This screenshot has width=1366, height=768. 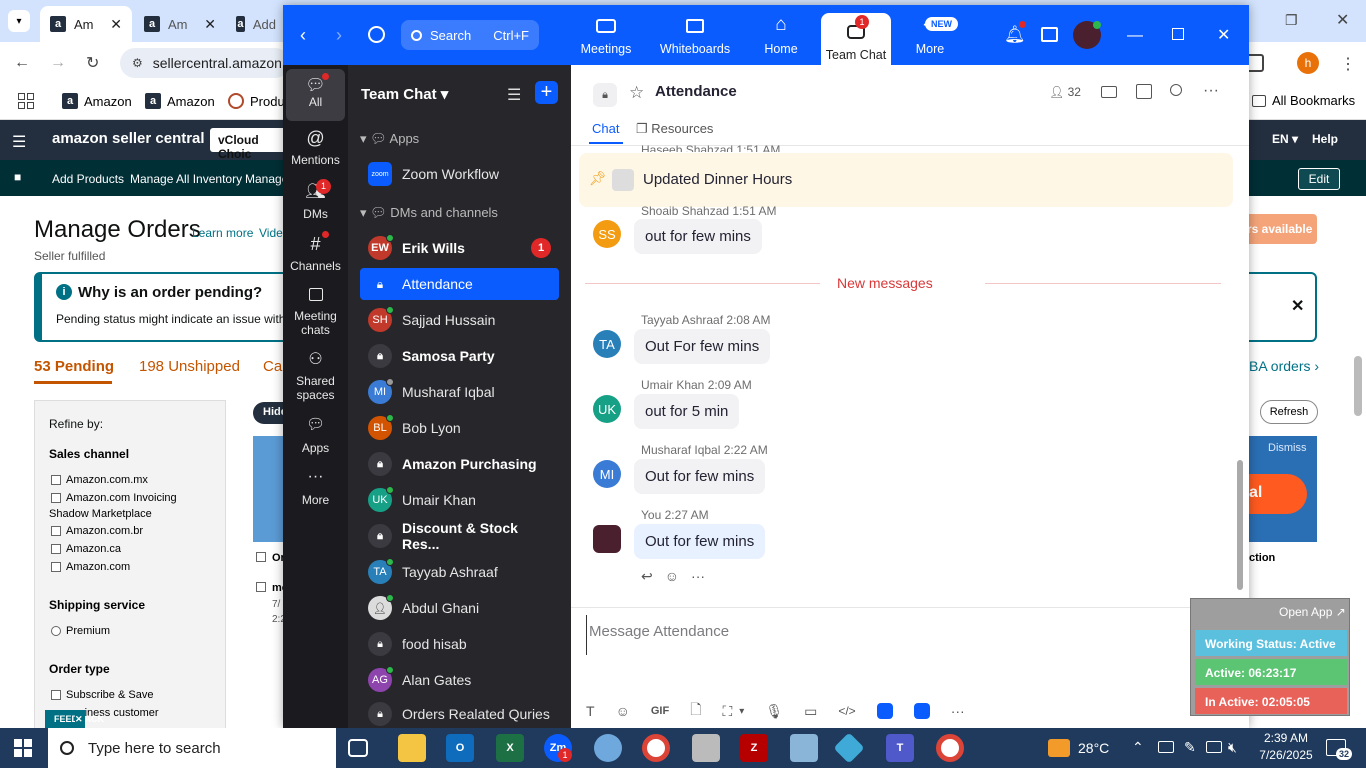 I want to click on emoji-icon: ☺︎, so click(x=623, y=711).